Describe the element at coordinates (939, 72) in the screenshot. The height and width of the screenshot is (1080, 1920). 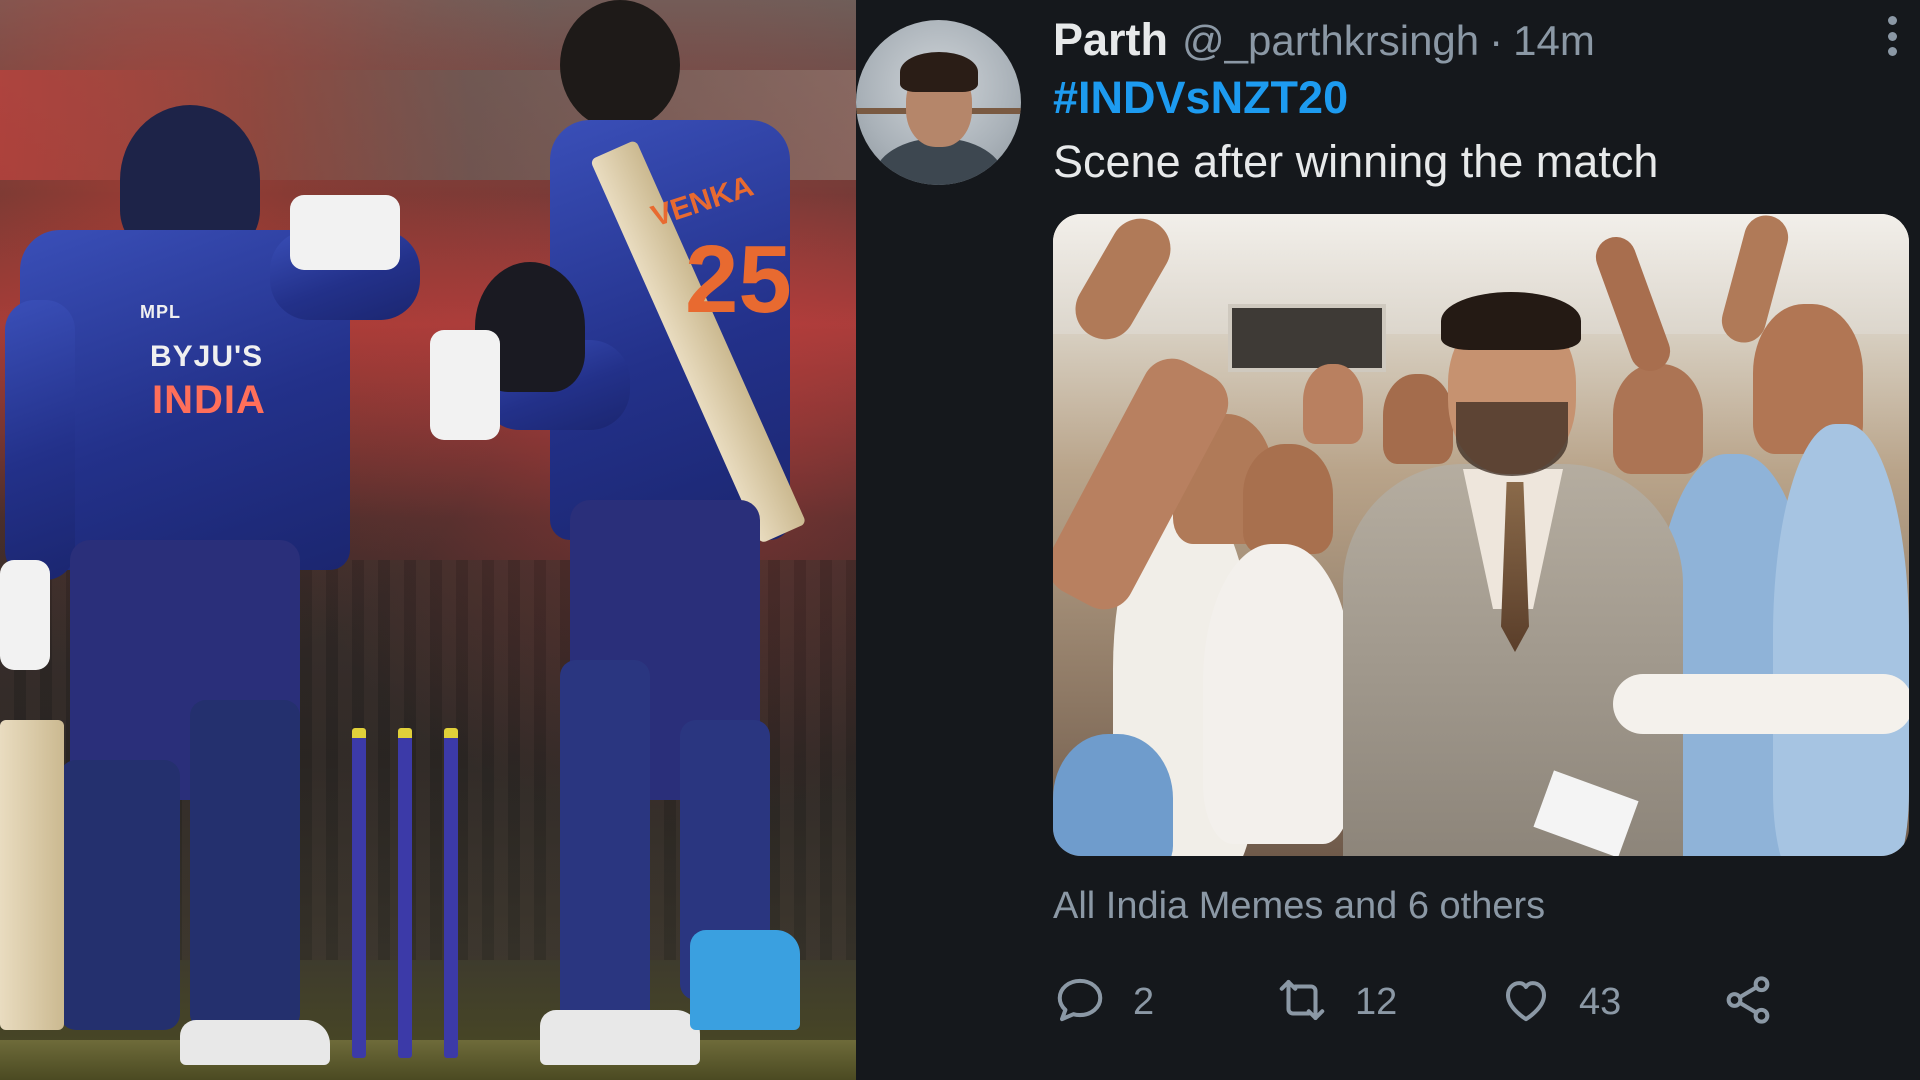
I see `avatar-hair` at that location.